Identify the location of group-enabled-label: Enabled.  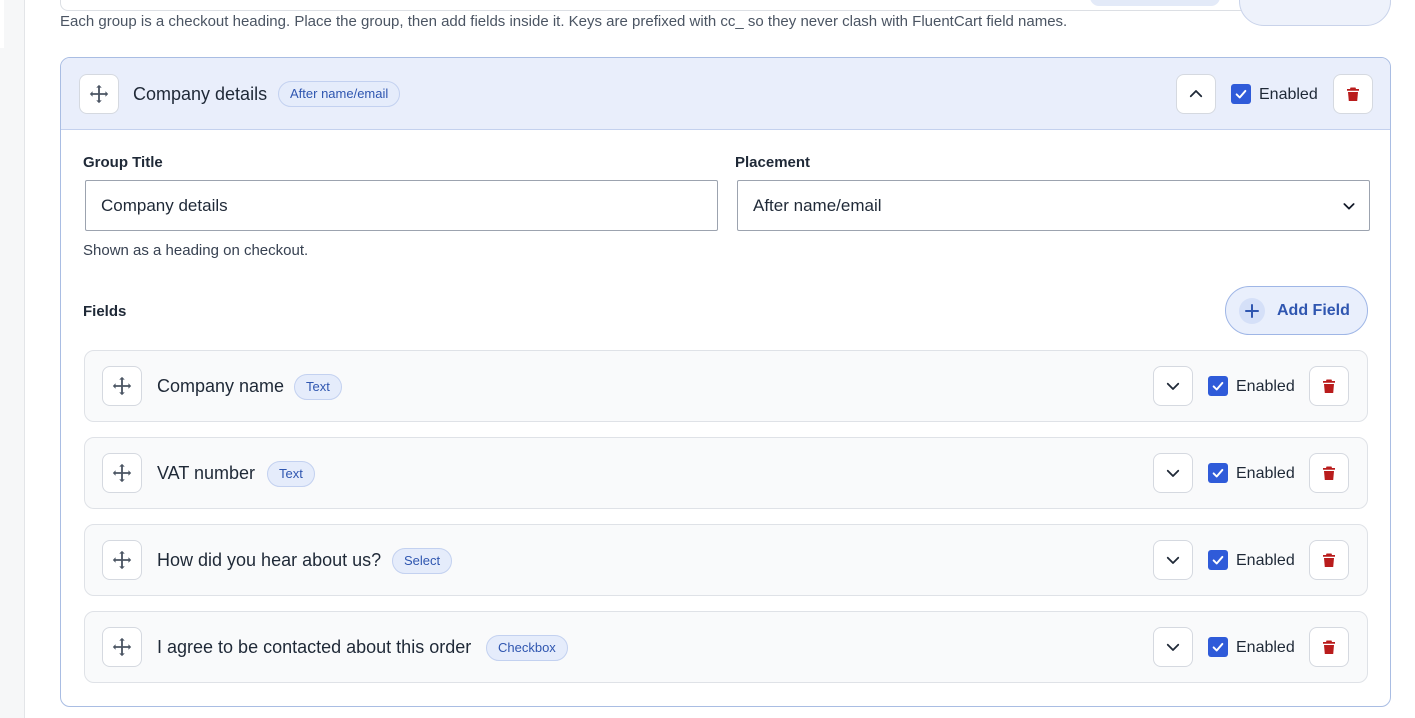
(1288, 94).